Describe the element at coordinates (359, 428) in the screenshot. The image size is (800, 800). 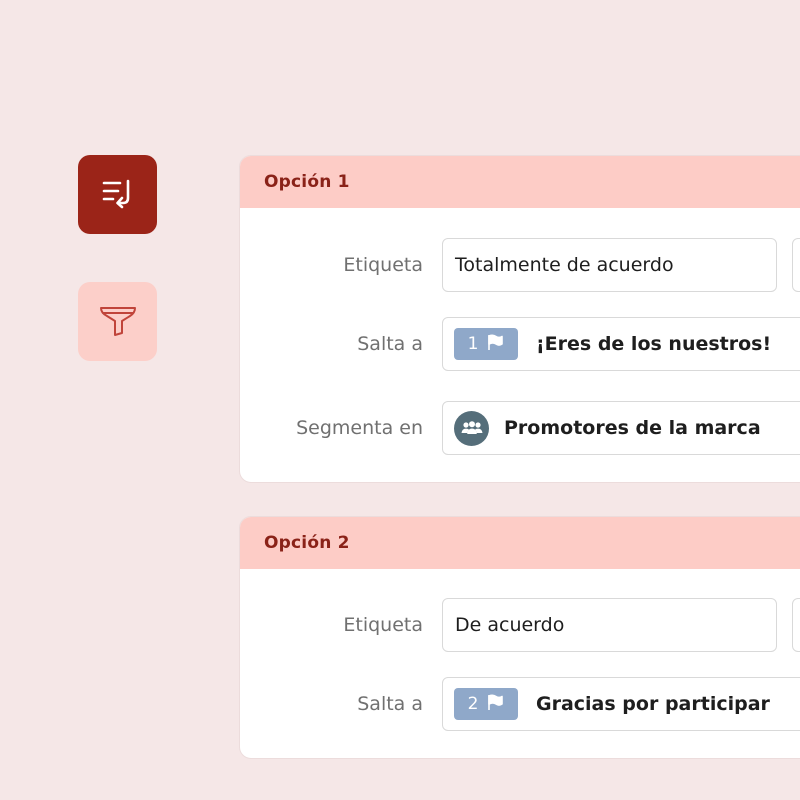
I see `segment-caption: Segmenta en` at that location.